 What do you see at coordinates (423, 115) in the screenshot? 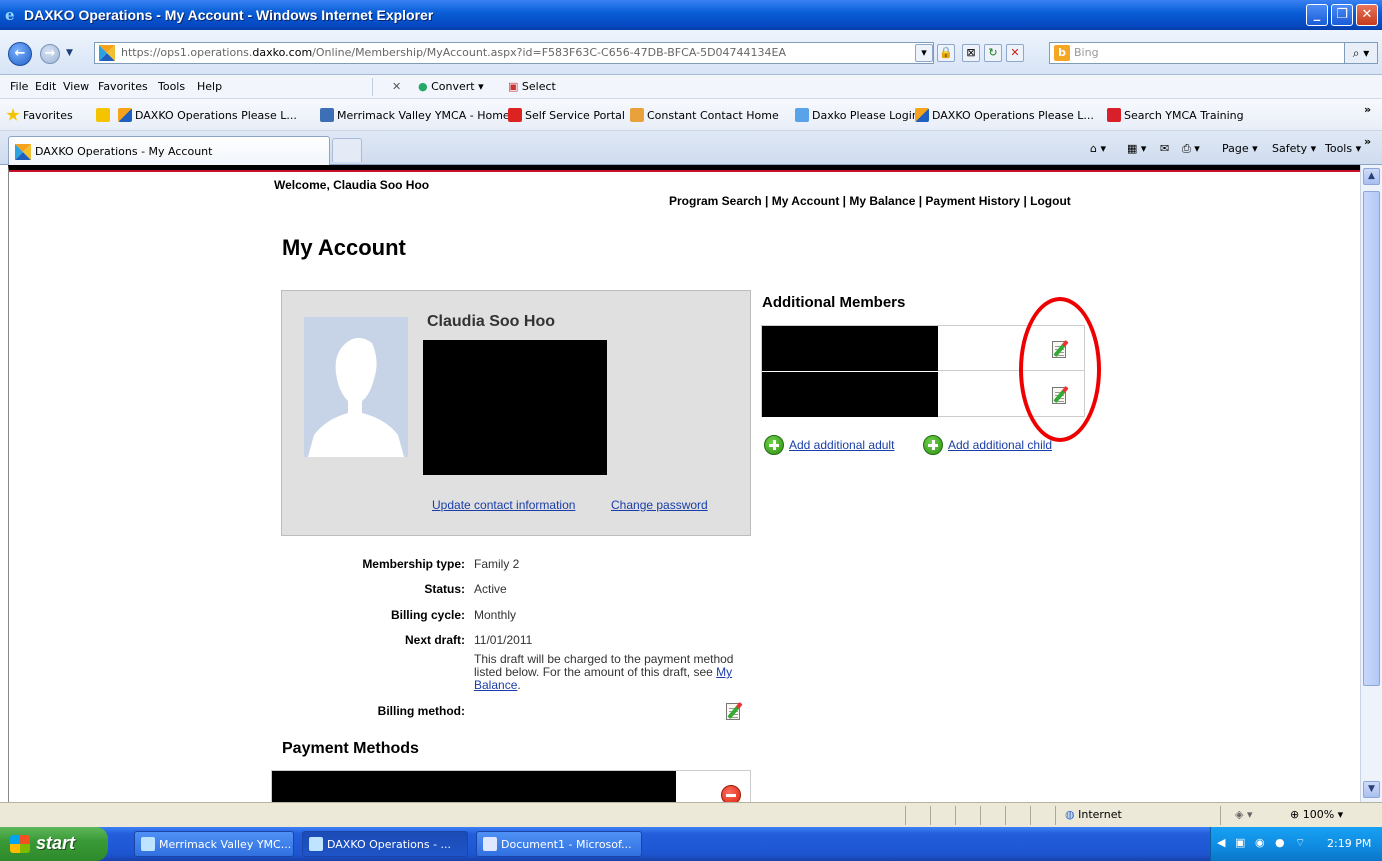
I see `favorite-item-label: Merrimack Valley YMCA - Home` at bounding box center [423, 115].